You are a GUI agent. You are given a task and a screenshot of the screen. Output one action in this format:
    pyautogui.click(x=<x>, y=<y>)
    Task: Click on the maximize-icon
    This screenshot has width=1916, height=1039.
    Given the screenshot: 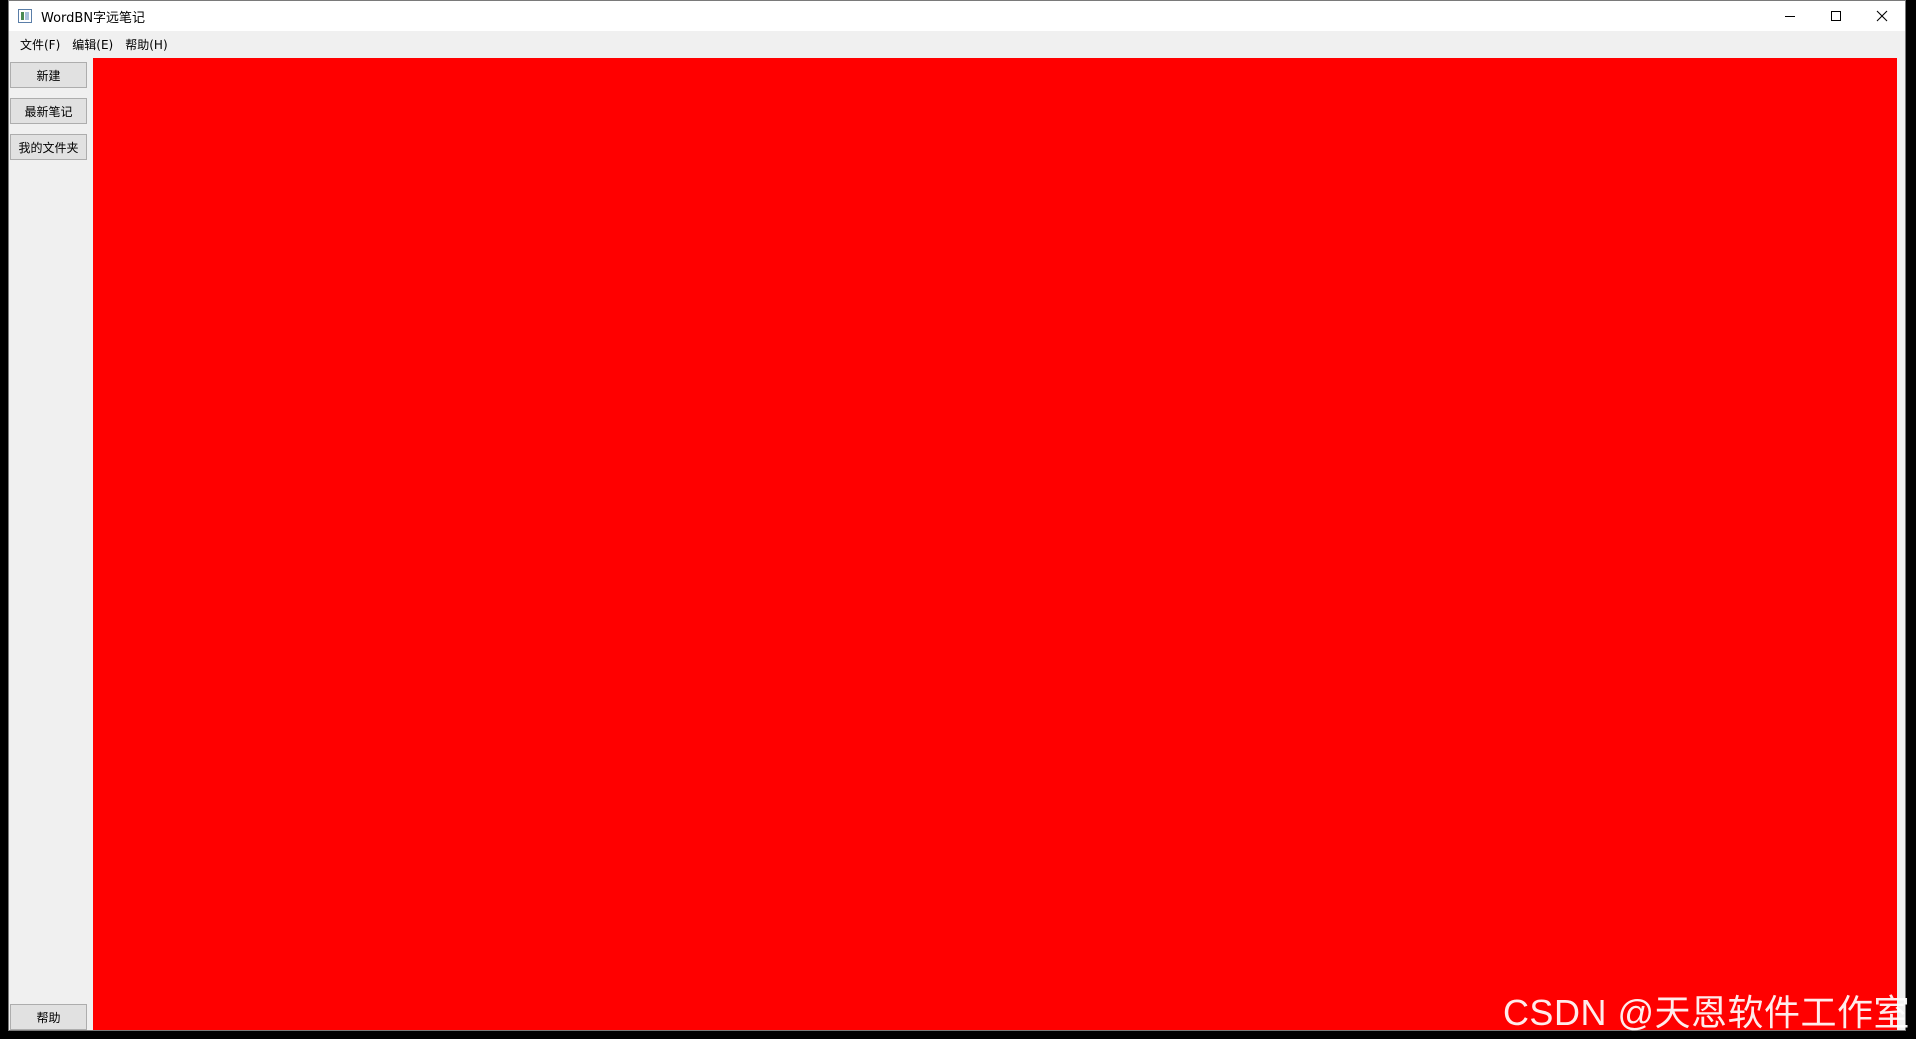 What is the action you would take?
    pyautogui.click(x=1836, y=16)
    